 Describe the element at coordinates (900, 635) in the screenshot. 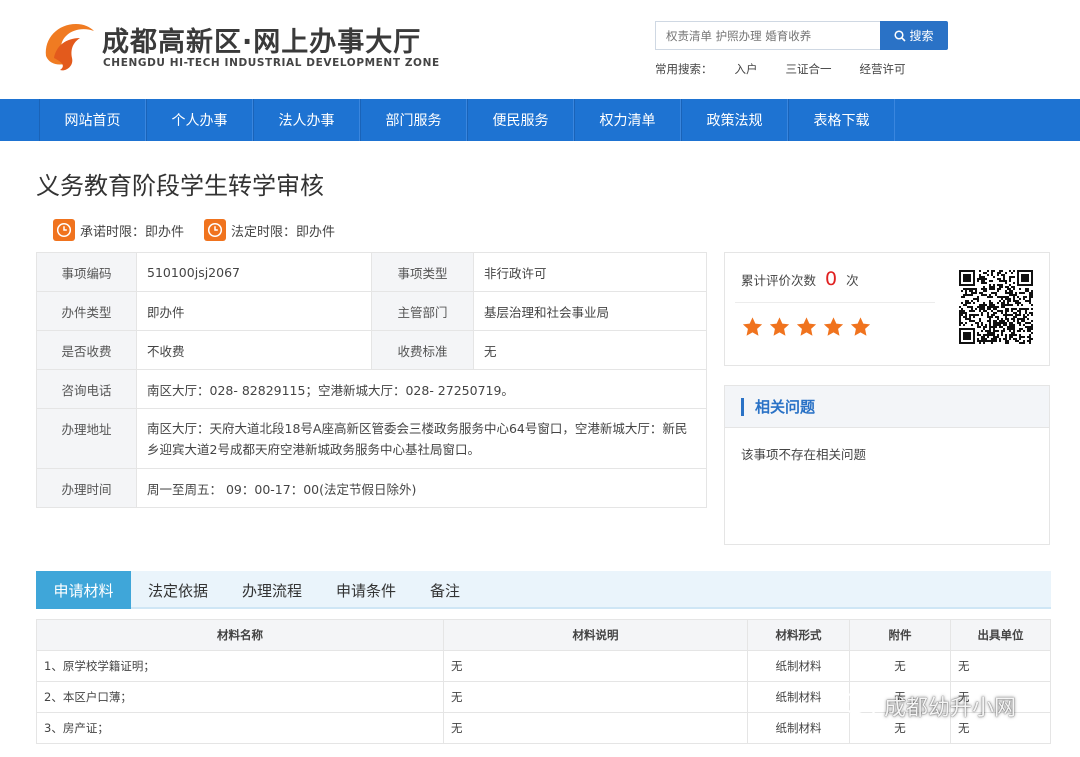

I see `col-header-attachment: 附件` at that location.